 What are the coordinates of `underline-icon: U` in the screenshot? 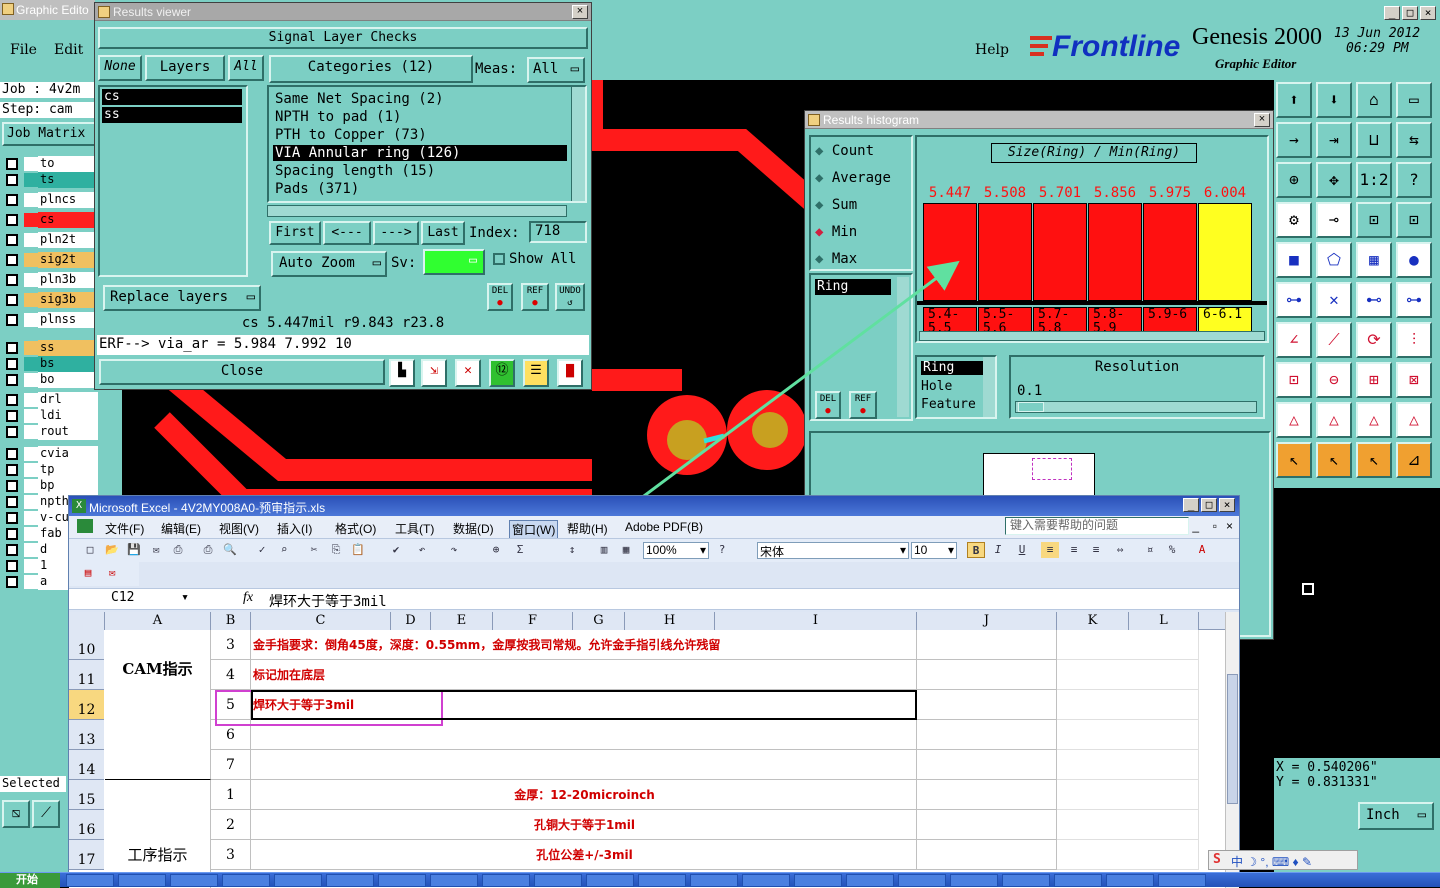 It's located at (1022, 550).